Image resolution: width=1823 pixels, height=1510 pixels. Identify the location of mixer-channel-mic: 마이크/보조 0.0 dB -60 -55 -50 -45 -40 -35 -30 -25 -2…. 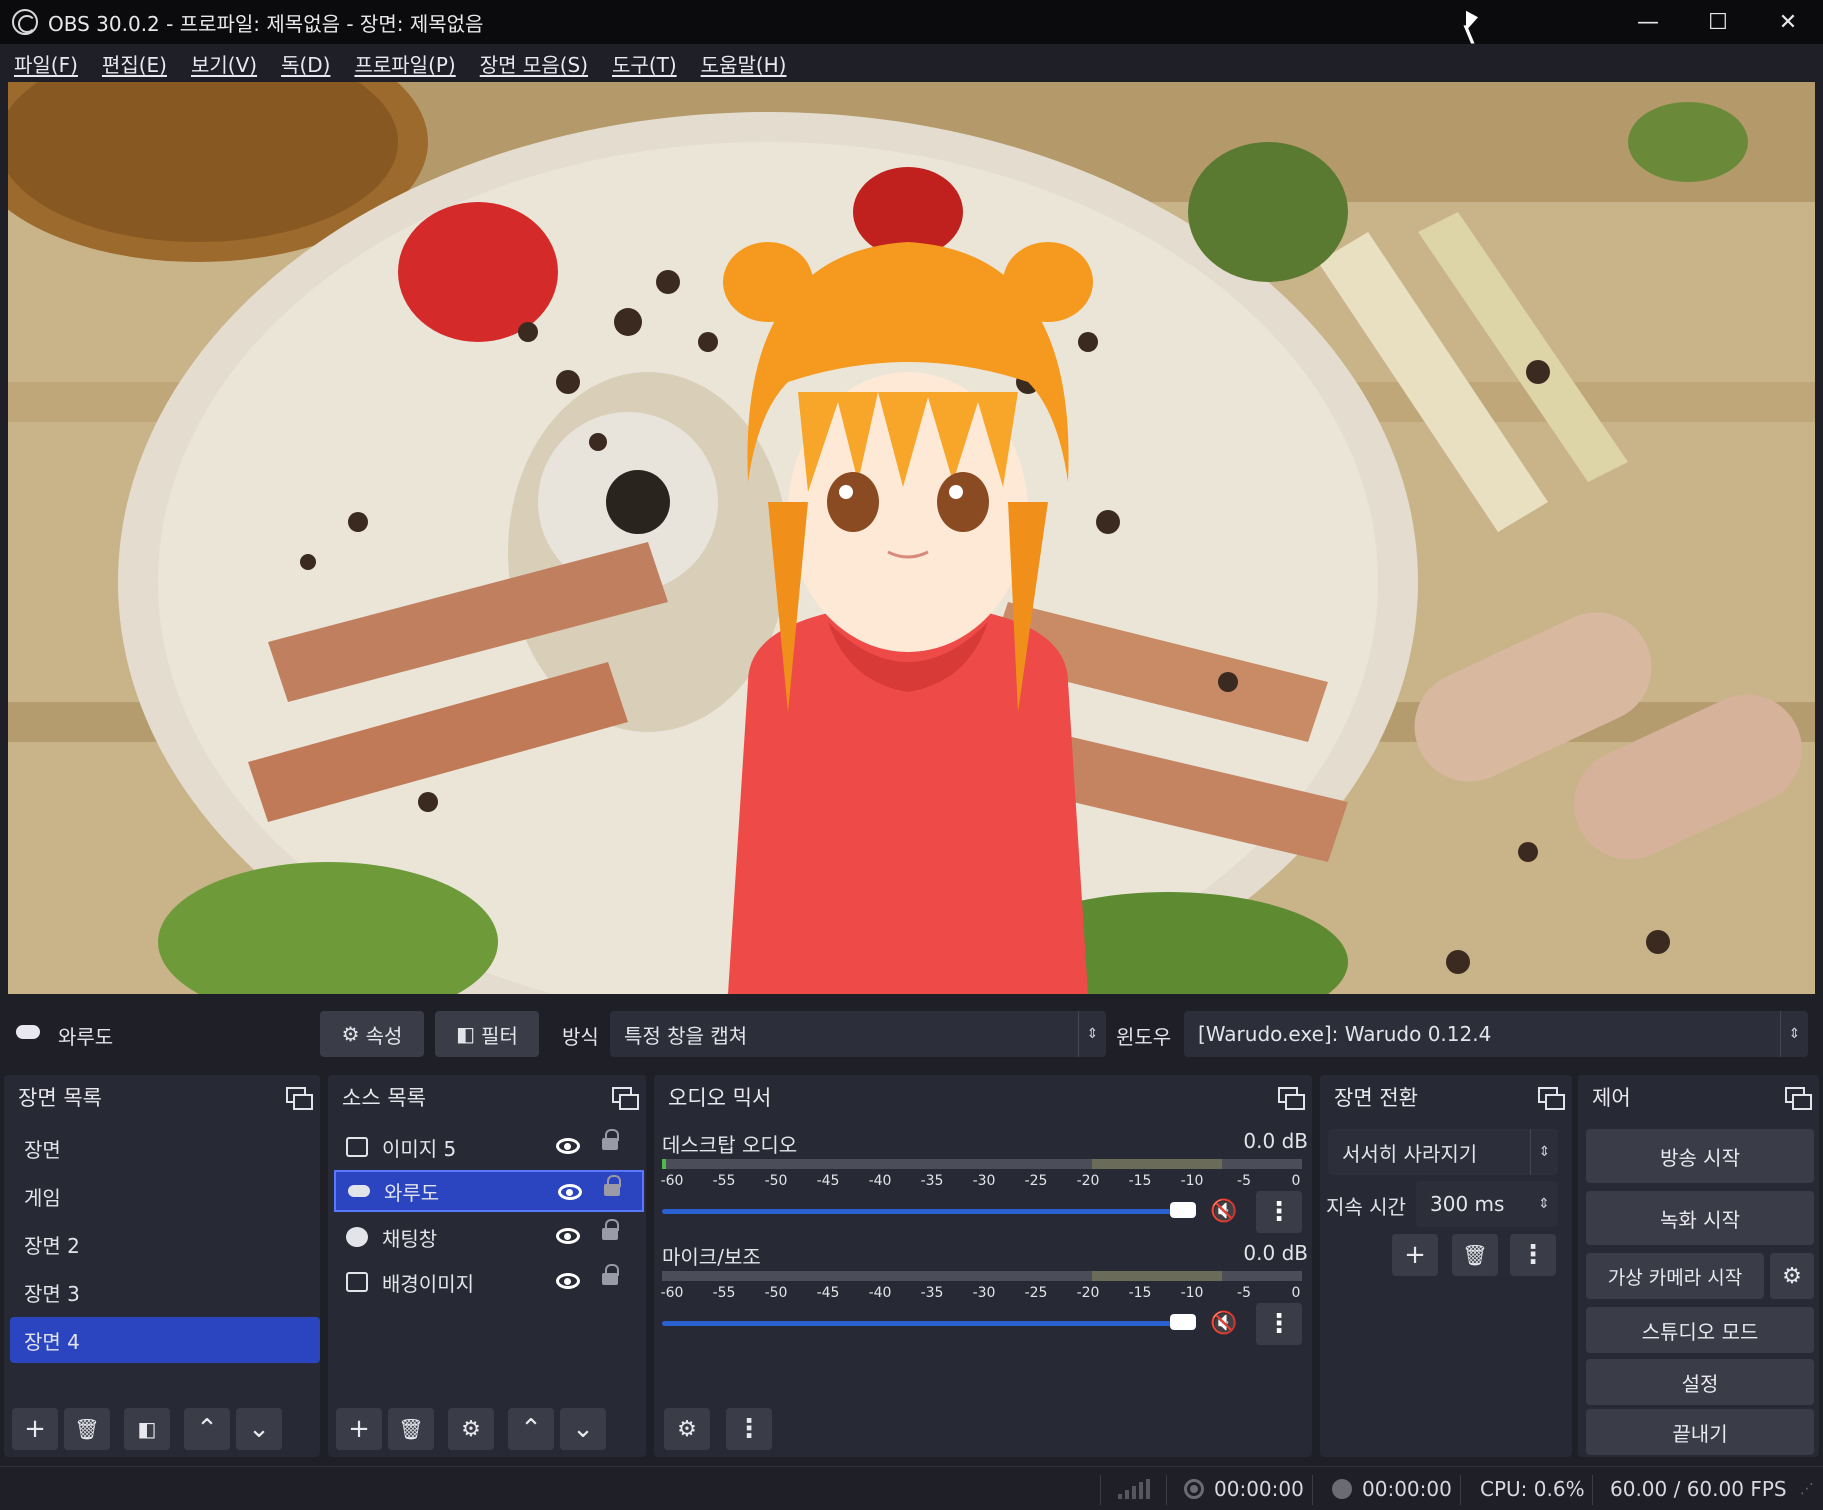
(984, 1293).